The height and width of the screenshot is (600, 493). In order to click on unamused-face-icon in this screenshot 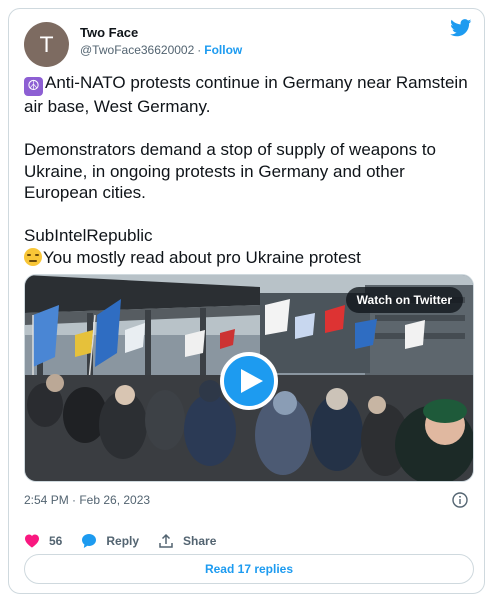, I will do `click(33, 256)`.